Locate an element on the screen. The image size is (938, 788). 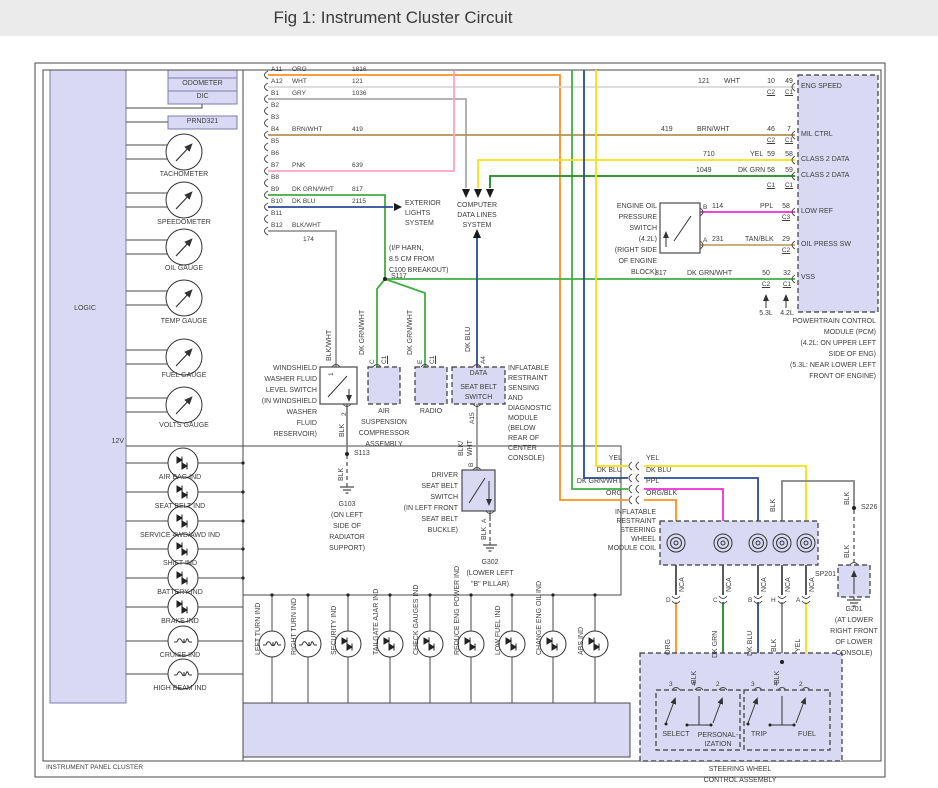
pin-id: B2 is located at coordinates (275, 105).